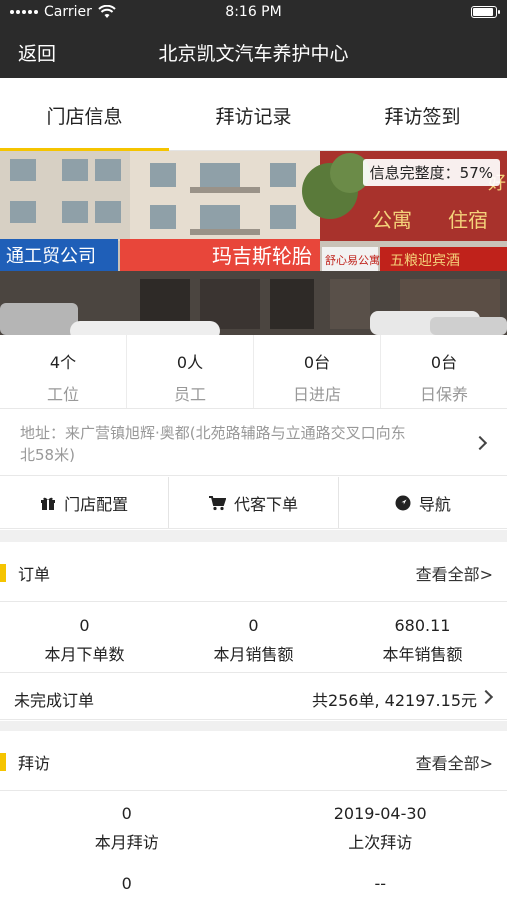 The image size is (507, 900). I want to click on sign-text-6: 五粮迎宾酒, so click(425, 261).